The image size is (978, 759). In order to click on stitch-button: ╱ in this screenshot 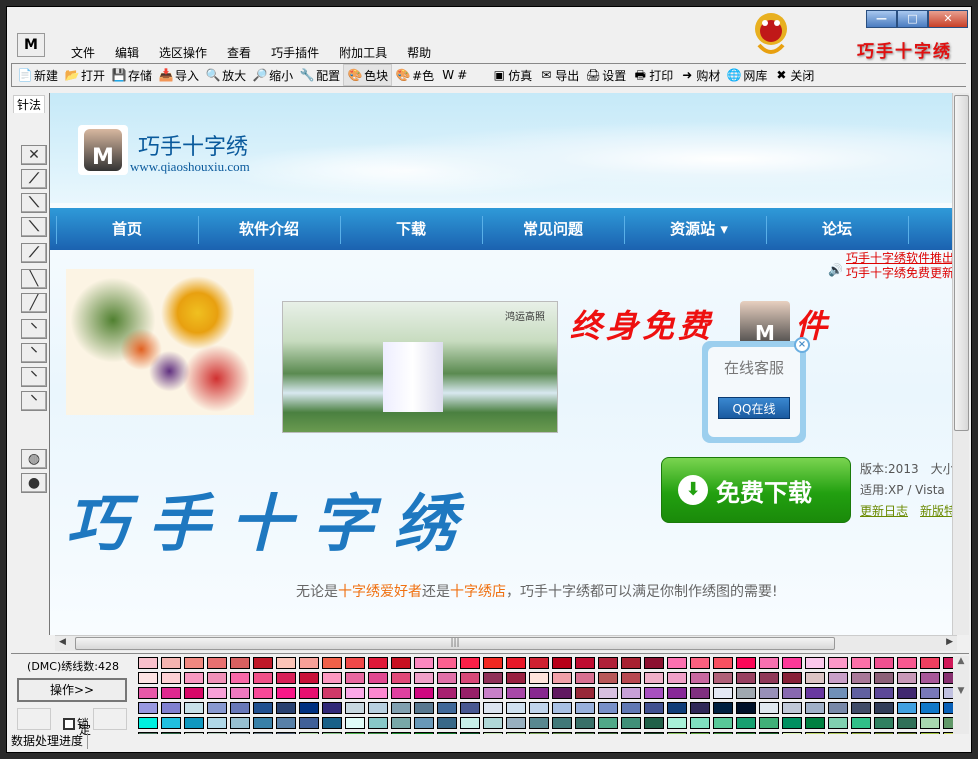, I will do `click(34, 303)`.